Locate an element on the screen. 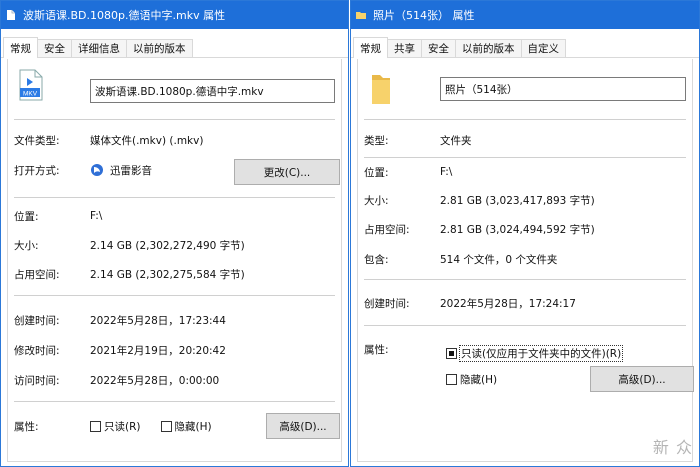 The image size is (700, 467). readonly-row: 只读(仅应用于文件夹中的文件)(R) is located at coordinates (566, 353).